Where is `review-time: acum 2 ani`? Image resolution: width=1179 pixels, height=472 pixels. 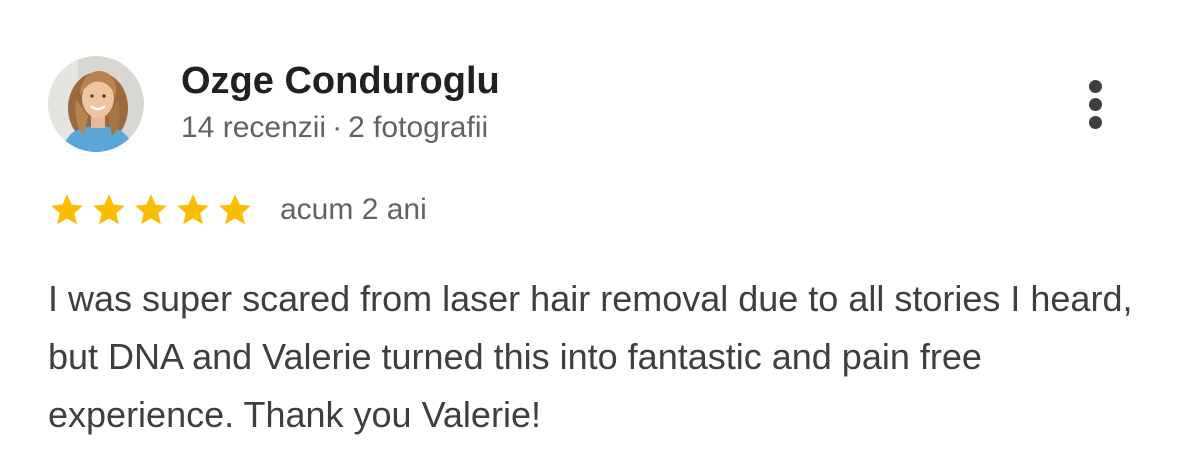 review-time: acum 2 ani is located at coordinates (353, 209).